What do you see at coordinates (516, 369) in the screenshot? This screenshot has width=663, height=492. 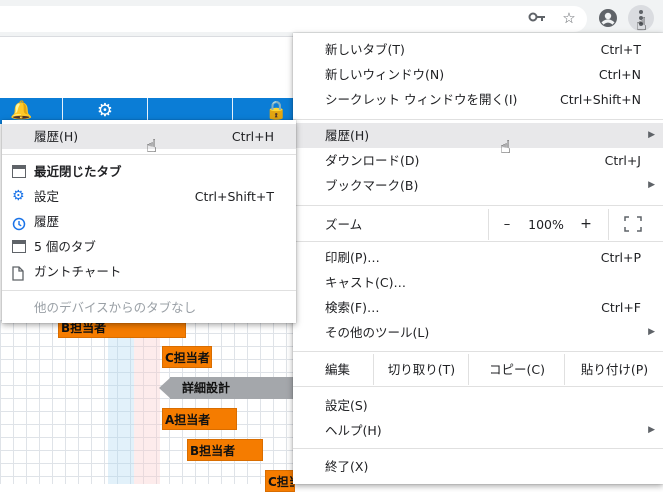 I see `copy-button: コピー(C)` at bounding box center [516, 369].